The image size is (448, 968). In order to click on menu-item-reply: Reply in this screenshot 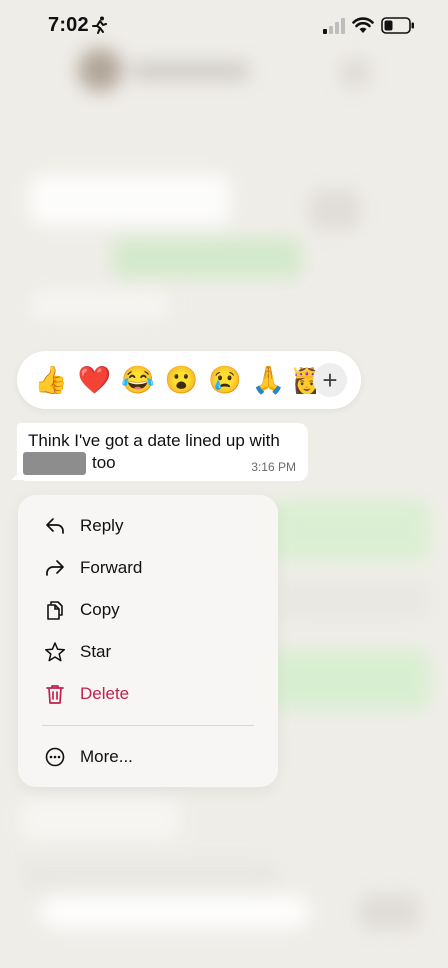, I will do `click(148, 526)`.